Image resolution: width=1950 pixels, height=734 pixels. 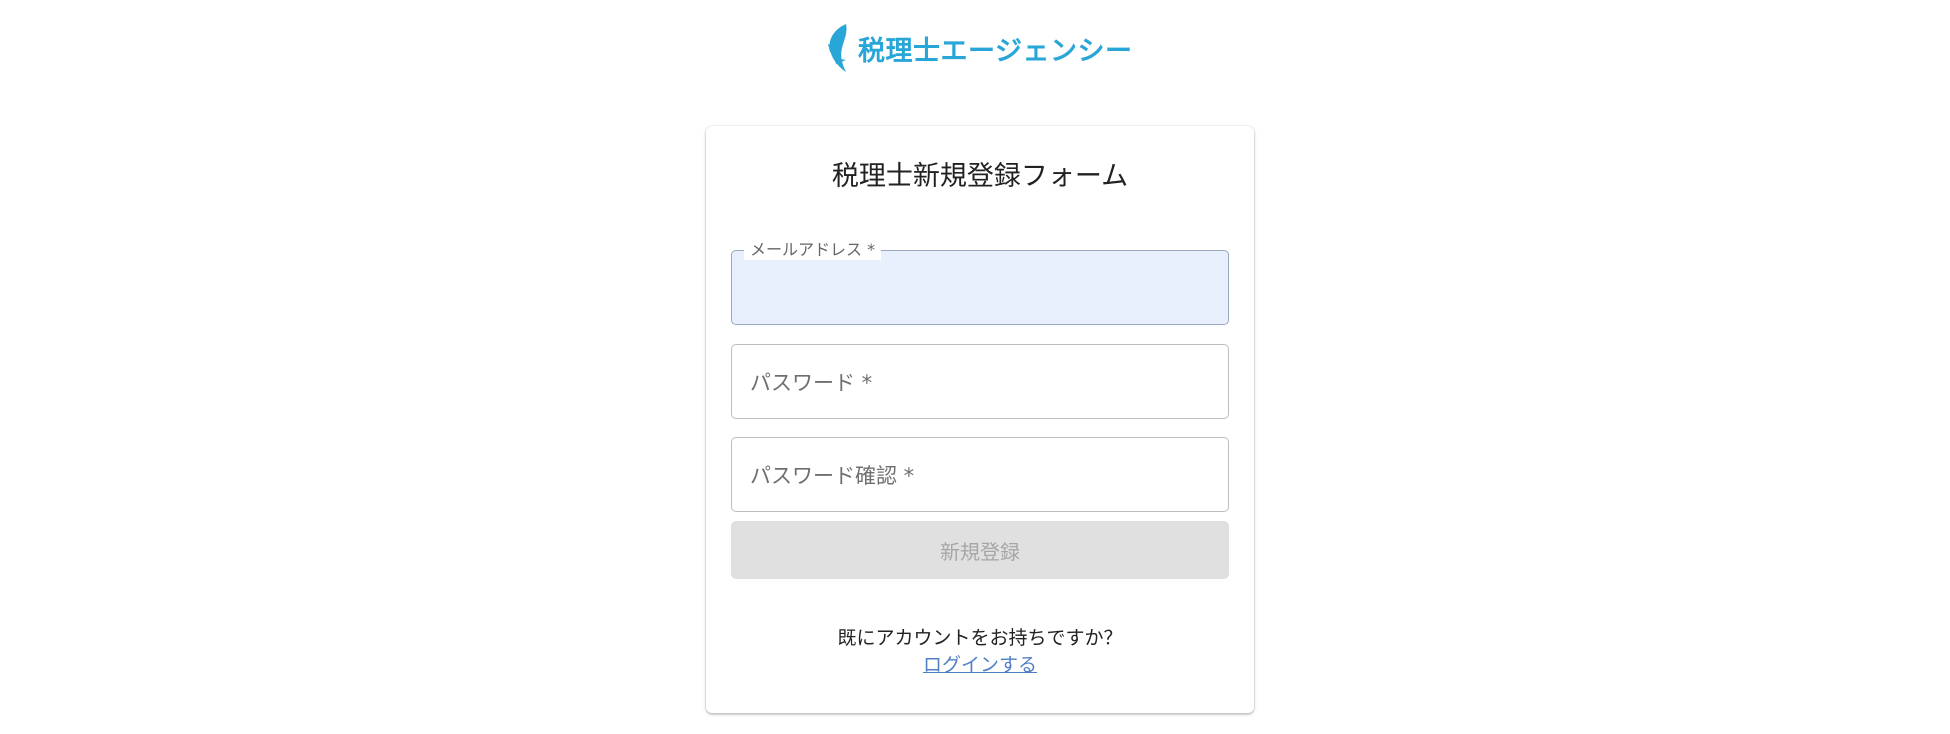 I want to click on brand-logo: 税理士エージェンシー, so click(x=977, y=48).